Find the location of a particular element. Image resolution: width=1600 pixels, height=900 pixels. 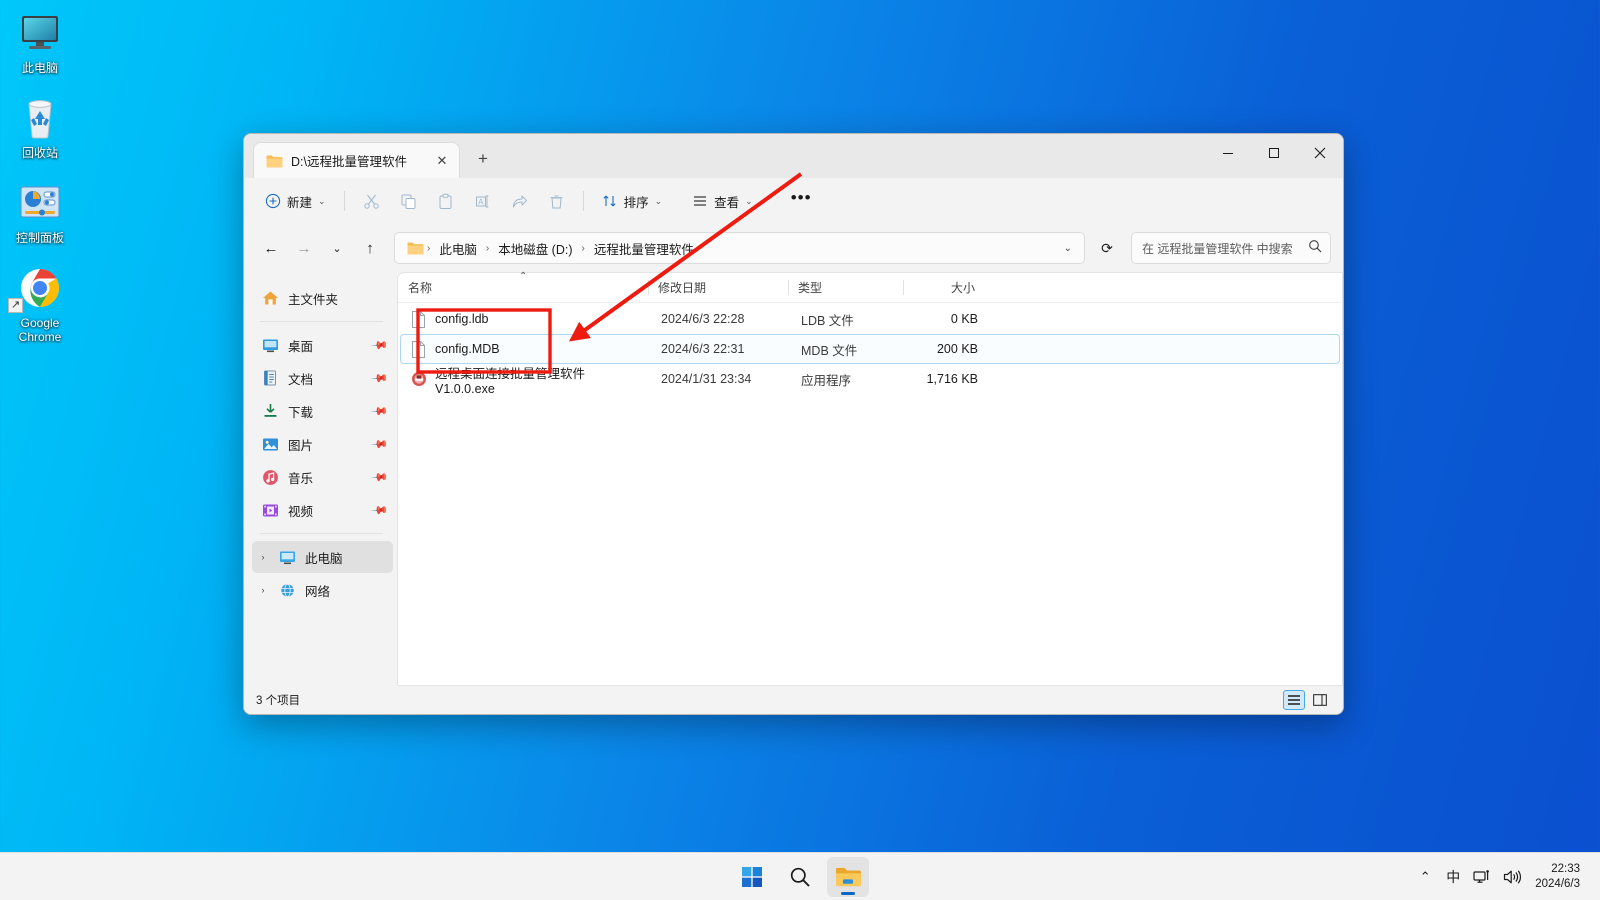

back-button: ← is located at coordinates (271, 248).